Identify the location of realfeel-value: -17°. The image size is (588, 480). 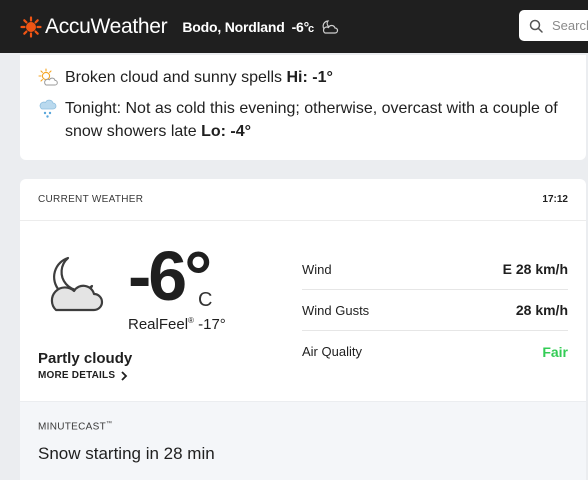
(212, 324).